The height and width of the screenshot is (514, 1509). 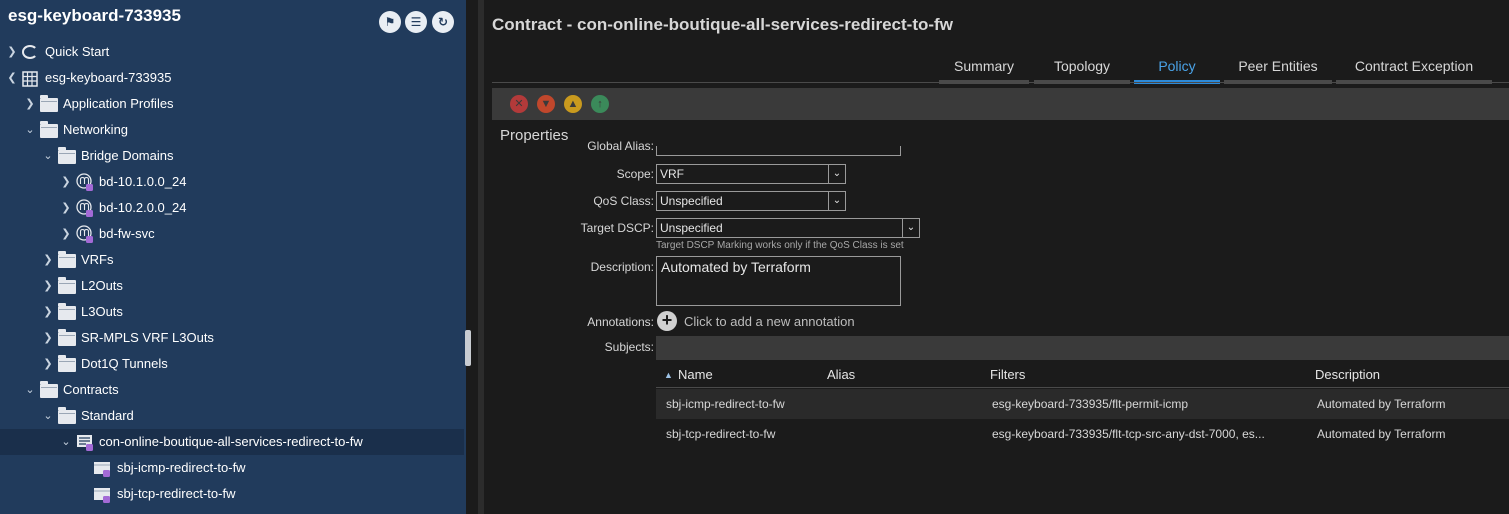 What do you see at coordinates (232, 156) in the screenshot?
I see `tree-item-bridge-domains: ⌄ Bridge Domains` at bounding box center [232, 156].